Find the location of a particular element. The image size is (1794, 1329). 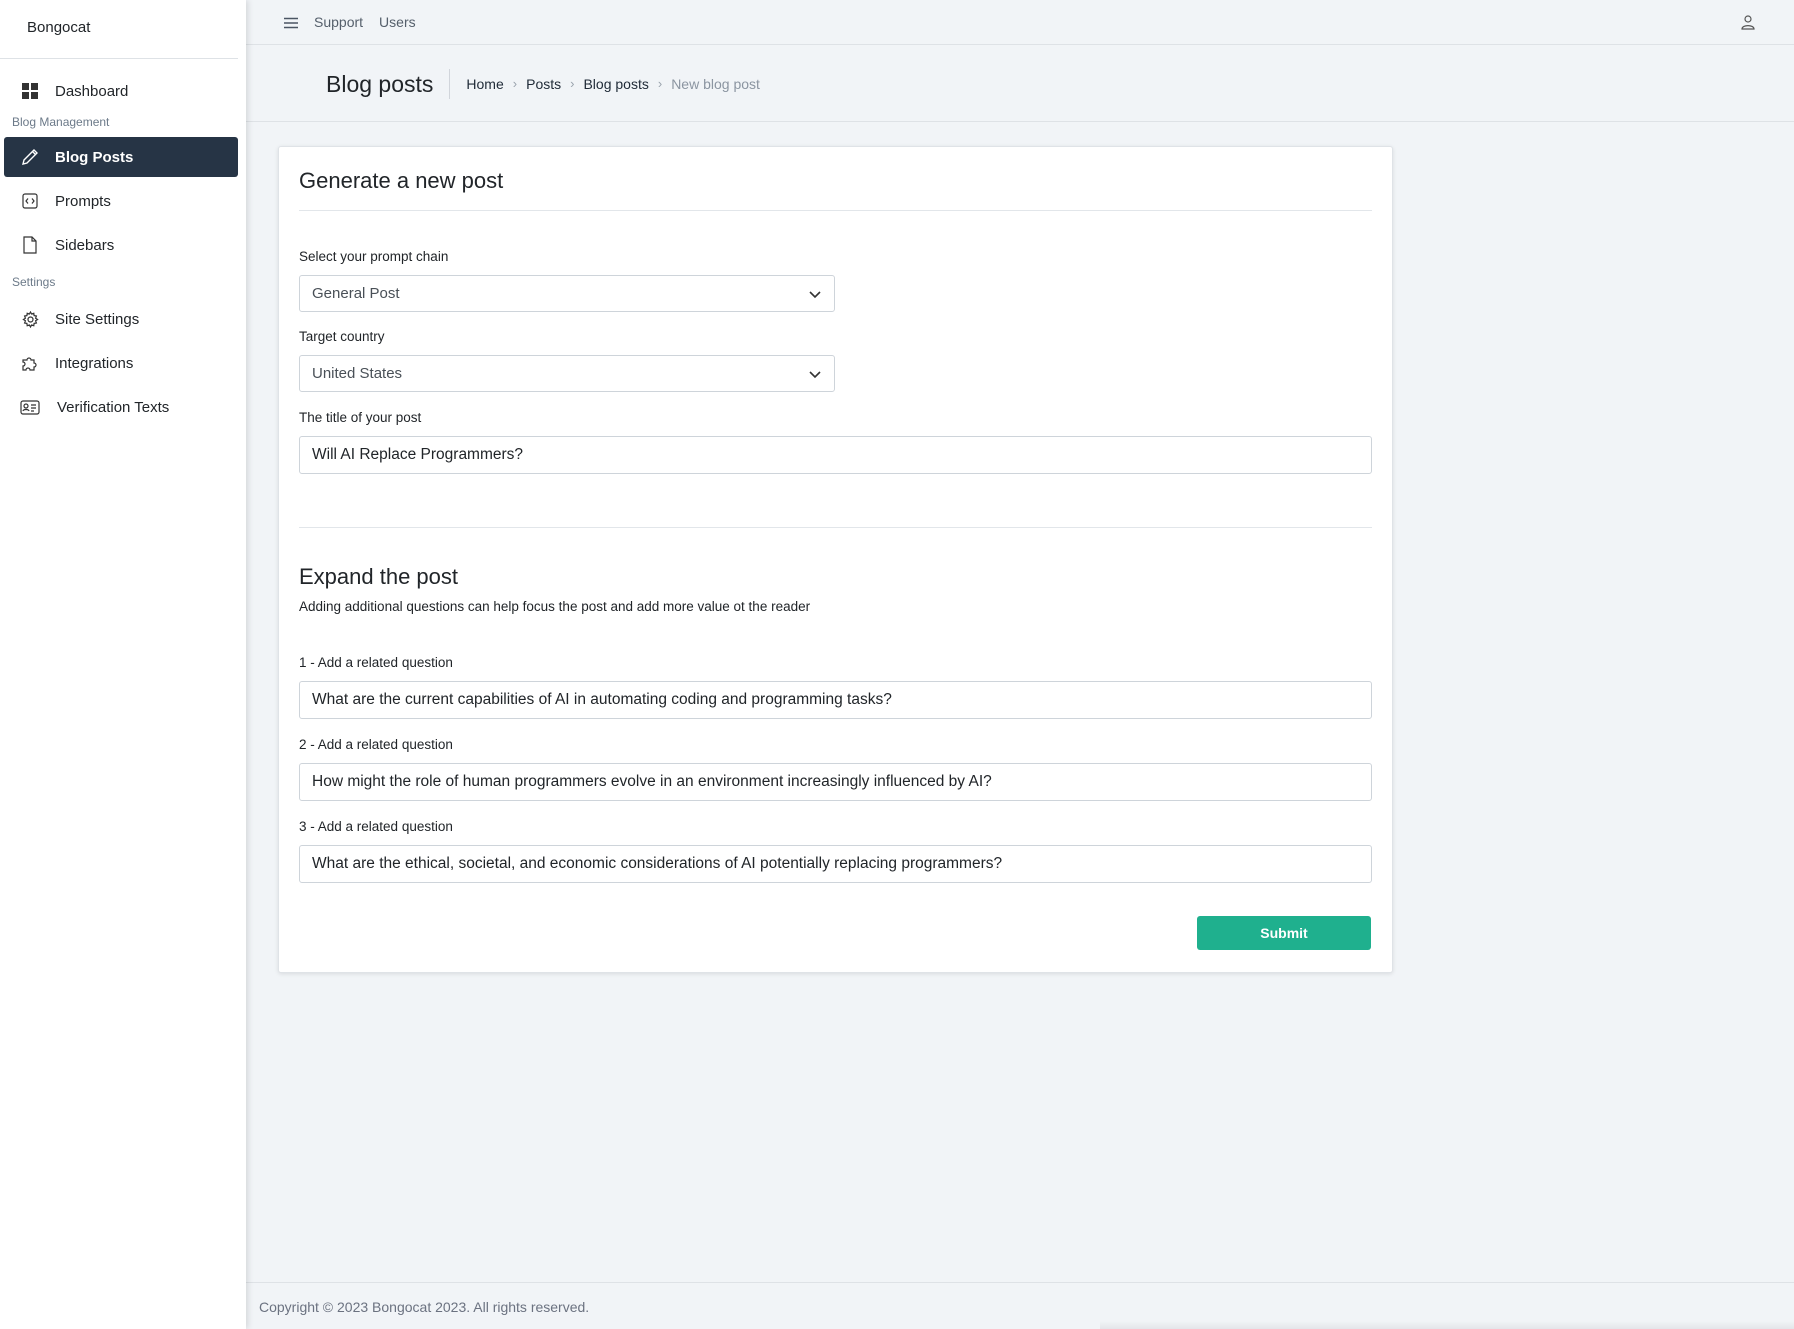

sidebar-item-site-settings: Site Settings is located at coordinates (121, 319).